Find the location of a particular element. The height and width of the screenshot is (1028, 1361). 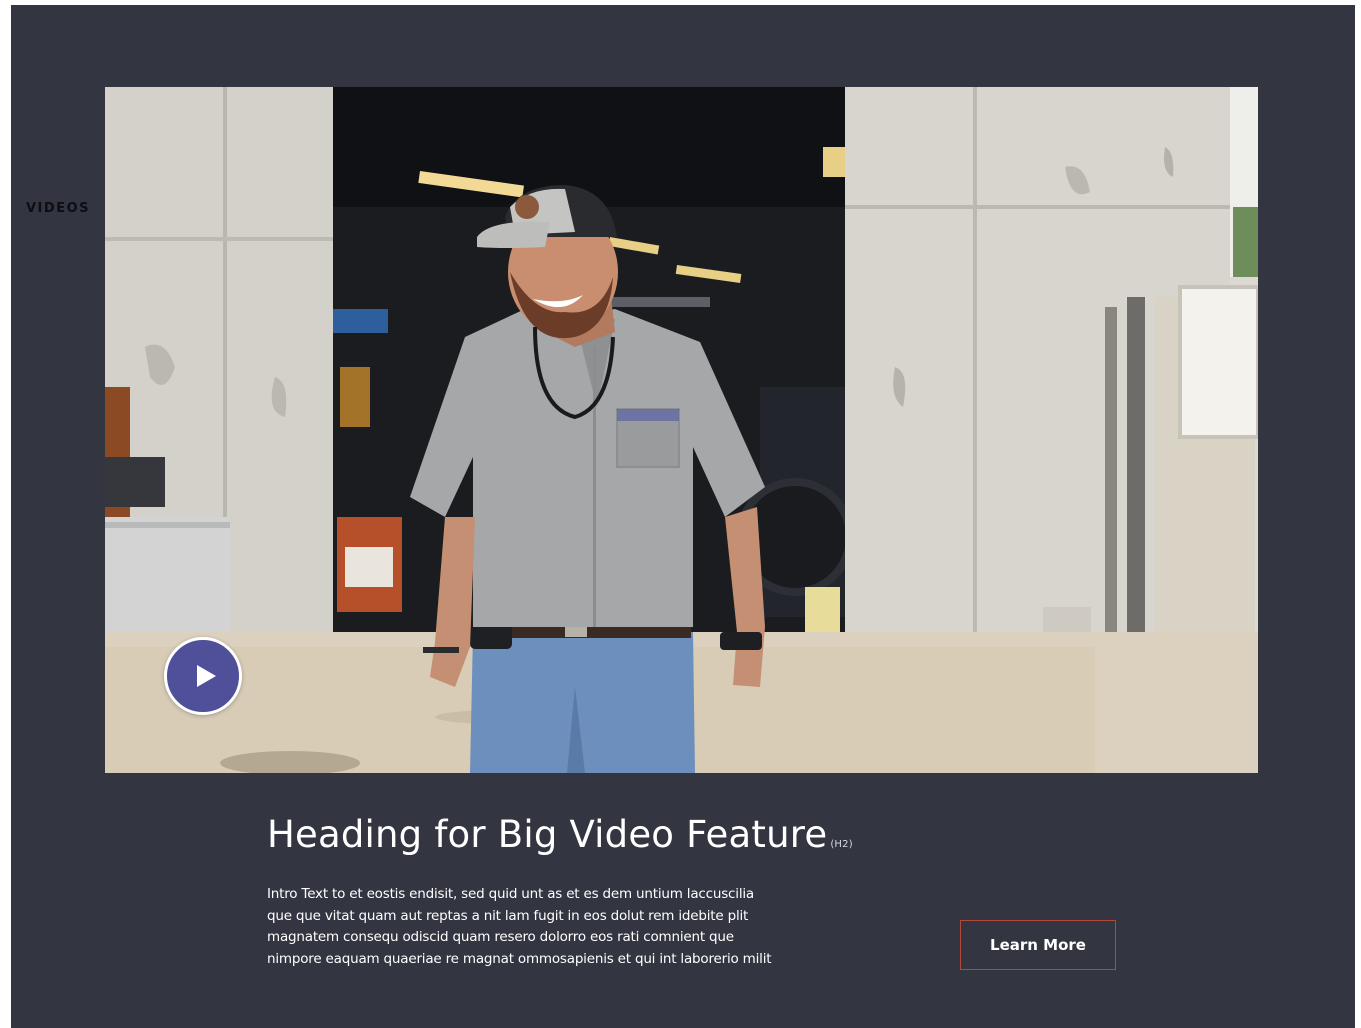

section-label: VIDEOS is located at coordinates (58, 208).